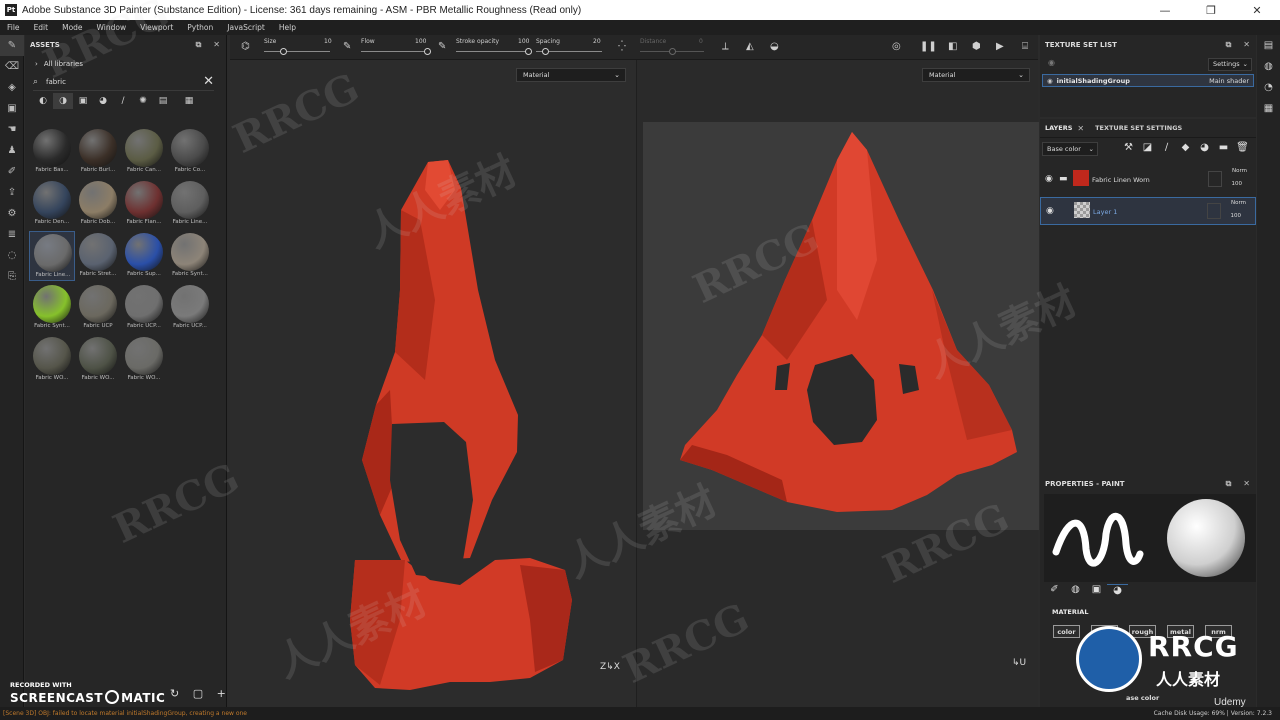 This screenshot has width=1280, height=720. What do you see at coordinates (13, 27) in the screenshot?
I see `menu-file: File` at bounding box center [13, 27].